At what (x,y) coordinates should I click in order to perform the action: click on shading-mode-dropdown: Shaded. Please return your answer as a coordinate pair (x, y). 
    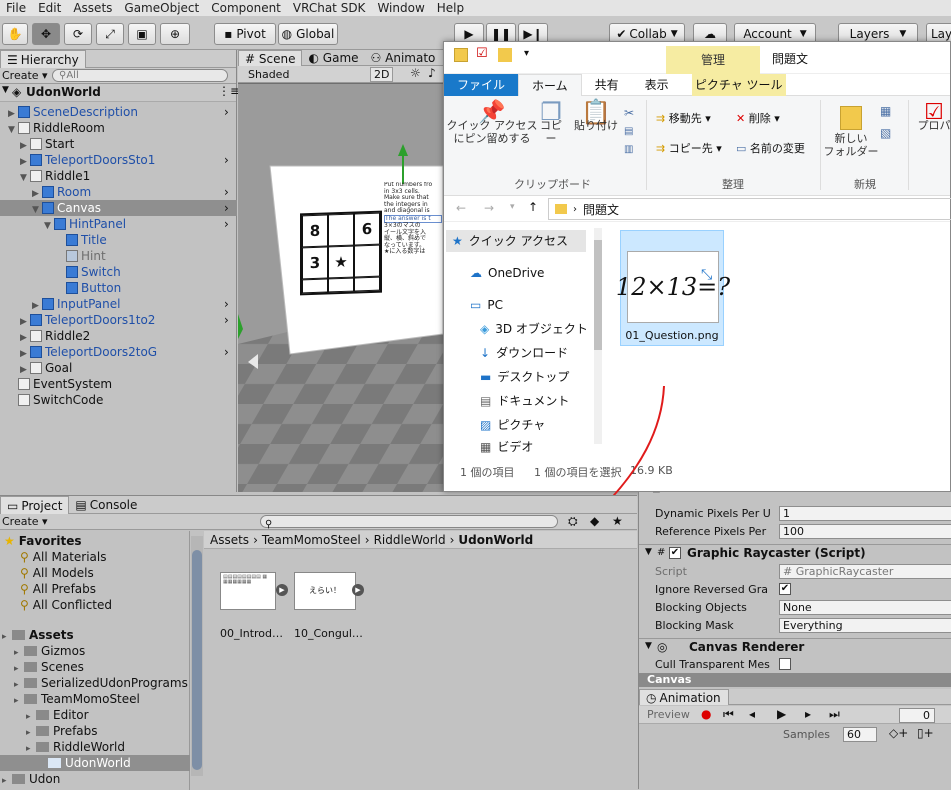
    Looking at the image, I should click on (268, 74).